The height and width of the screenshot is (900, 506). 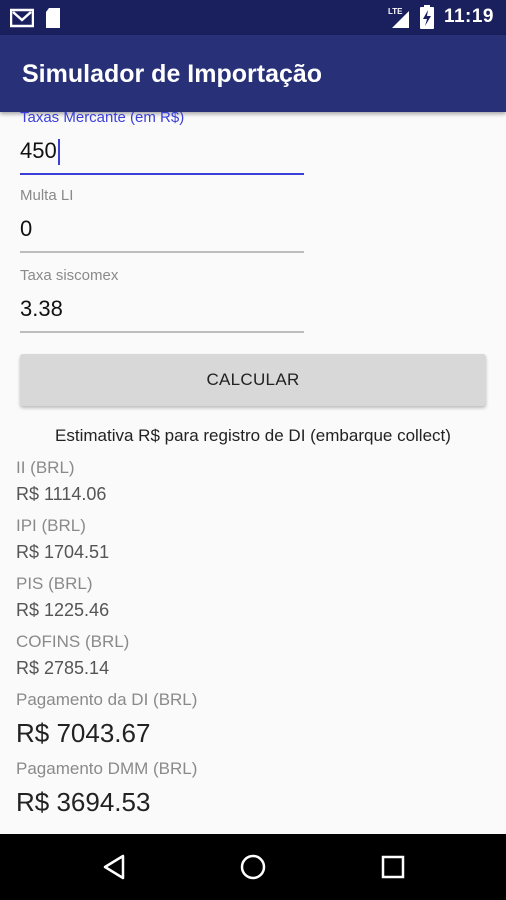 What do you see at coordinates (62, 539) in the screenshot?
I see `result-ipi: IPI (BRL) R$ 1704.51` at bounding box center [62, 539].